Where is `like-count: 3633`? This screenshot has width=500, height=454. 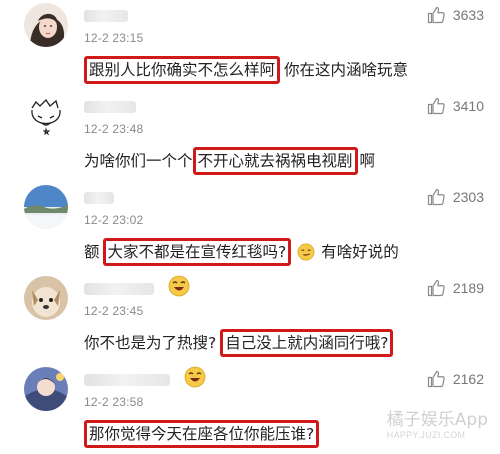 like-count: 3633 is located at coordinates (468, 15).